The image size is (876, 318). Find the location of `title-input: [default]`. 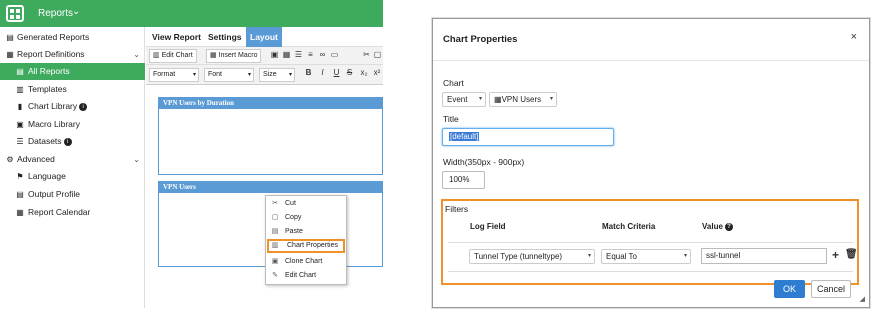

title-input: [default] is located at coordinates (528, 137).